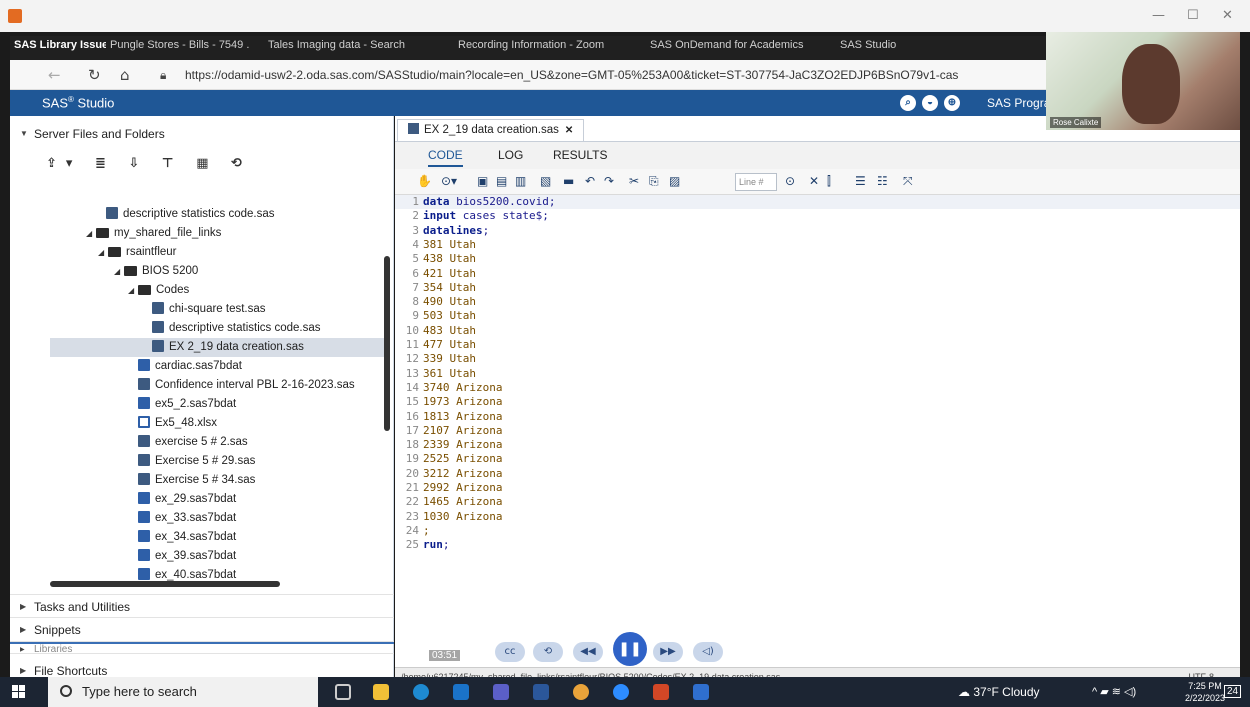 This screenshot has width=1250, height=707. Describe the element at coordinates (501, 692) in the screenshot. I see `teams-icon` at that location.